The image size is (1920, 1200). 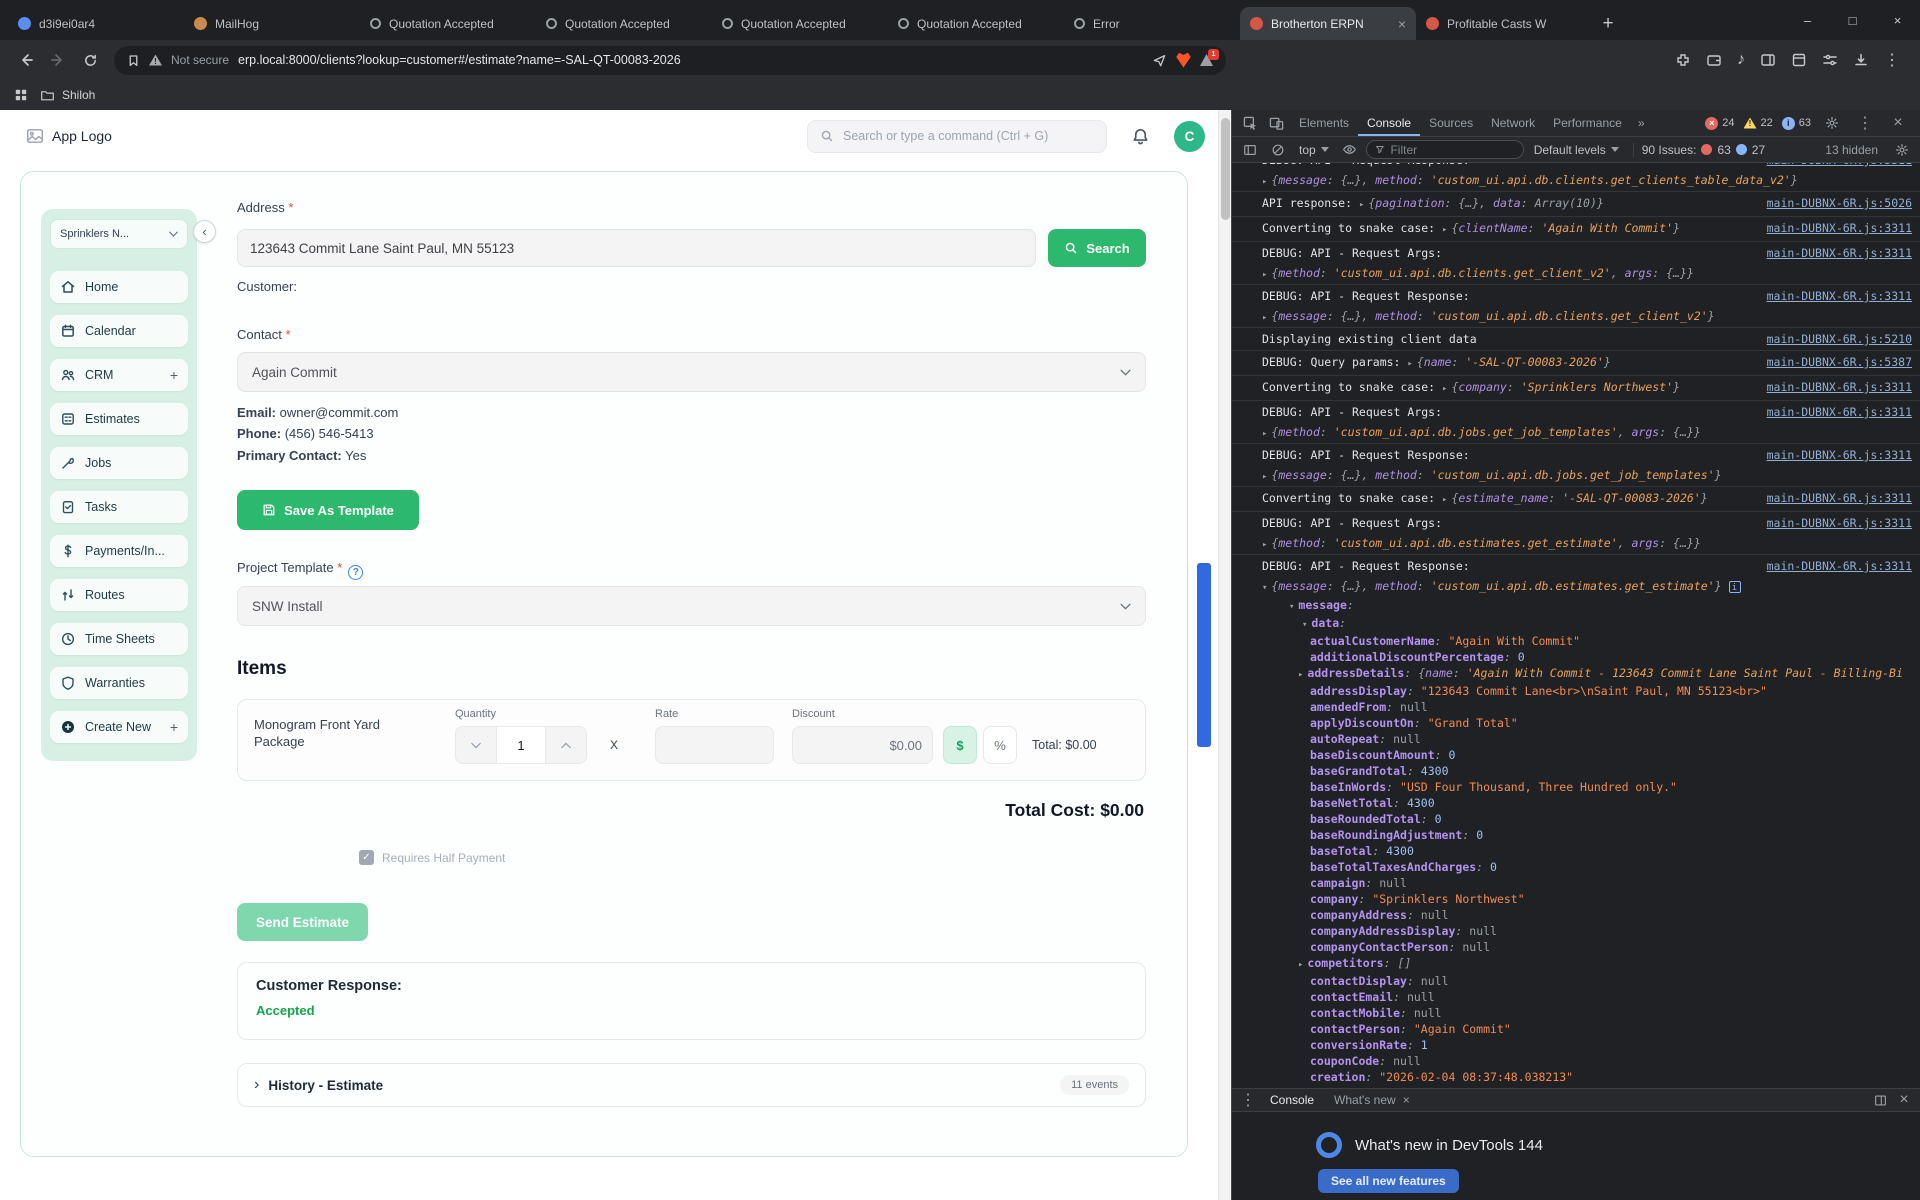 What do you see at coordinates (714, 745) in the screenshot?
I see `rate-input` at bounding box center [714, 745].